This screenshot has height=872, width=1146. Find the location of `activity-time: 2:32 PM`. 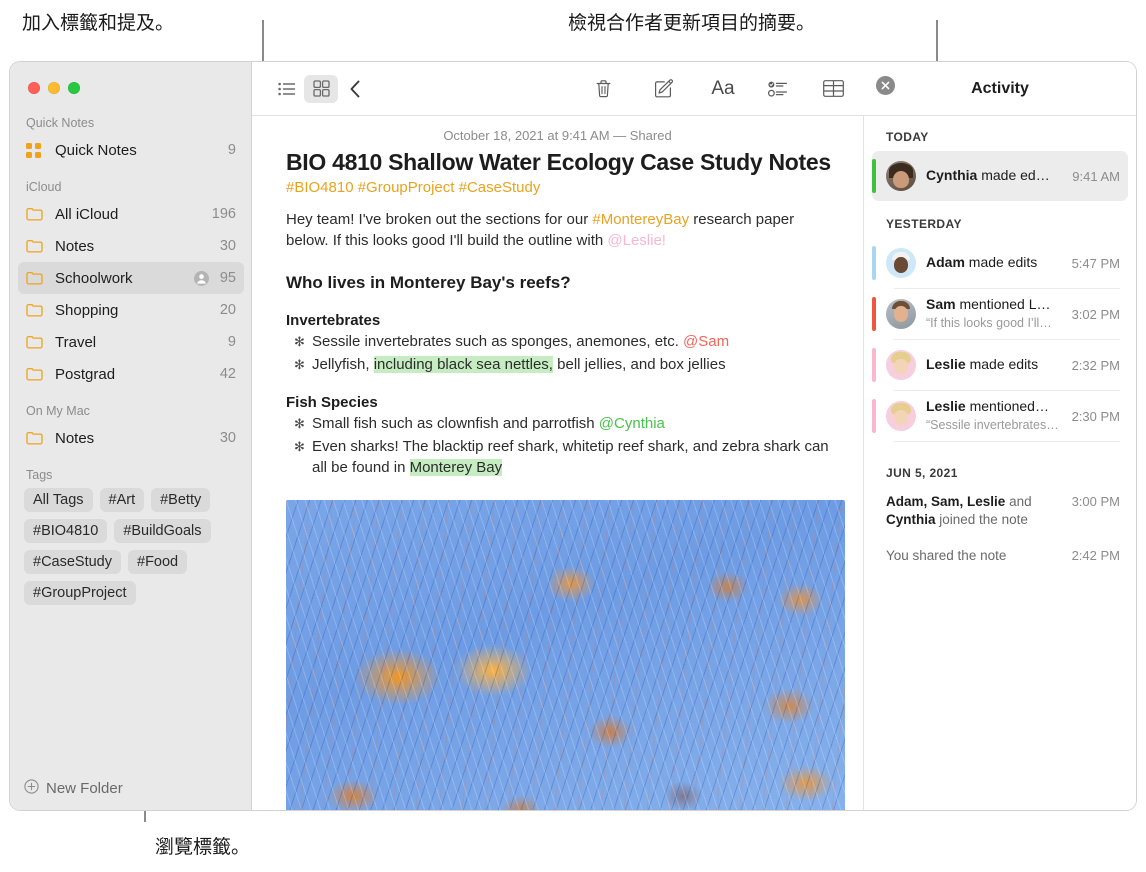

activity-time: 2:32 PM is located at coordinates (1095, 365).